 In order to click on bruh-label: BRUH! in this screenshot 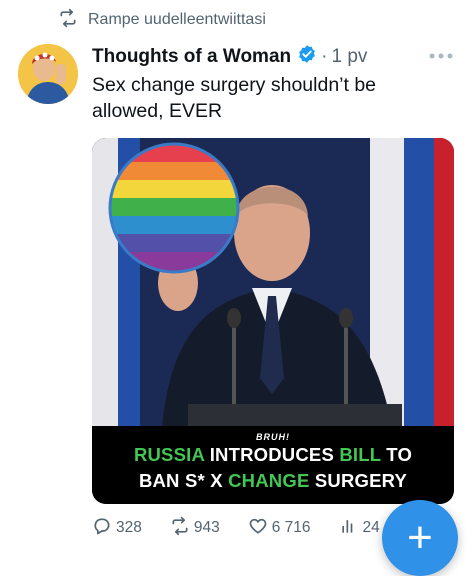, I will do `click(273, 437)`.